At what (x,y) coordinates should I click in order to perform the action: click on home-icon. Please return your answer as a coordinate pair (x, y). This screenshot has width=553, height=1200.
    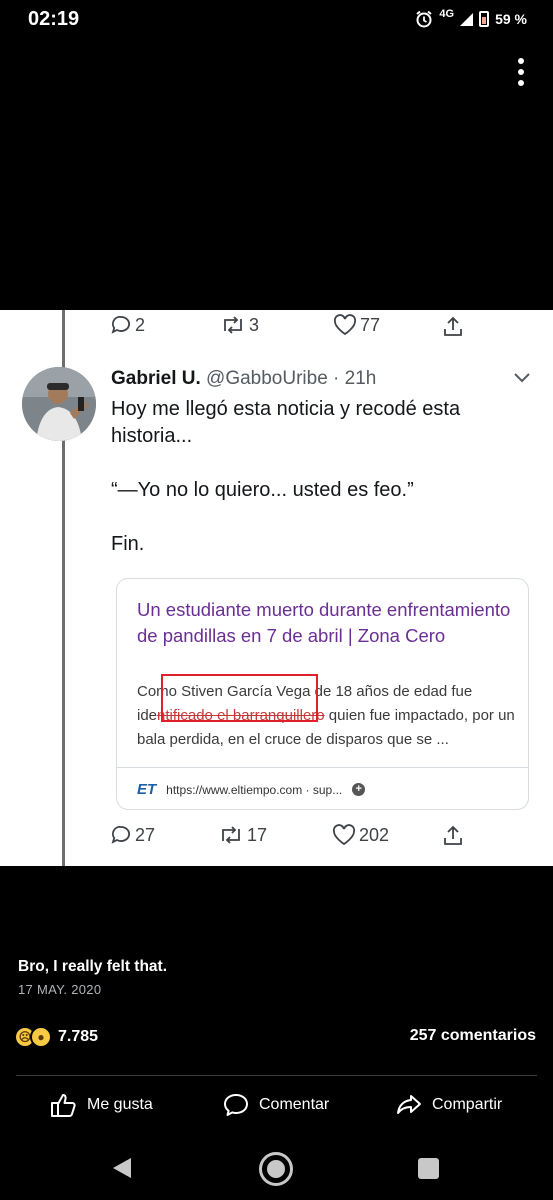
    Looking at the image, I should click on (276, 1169).